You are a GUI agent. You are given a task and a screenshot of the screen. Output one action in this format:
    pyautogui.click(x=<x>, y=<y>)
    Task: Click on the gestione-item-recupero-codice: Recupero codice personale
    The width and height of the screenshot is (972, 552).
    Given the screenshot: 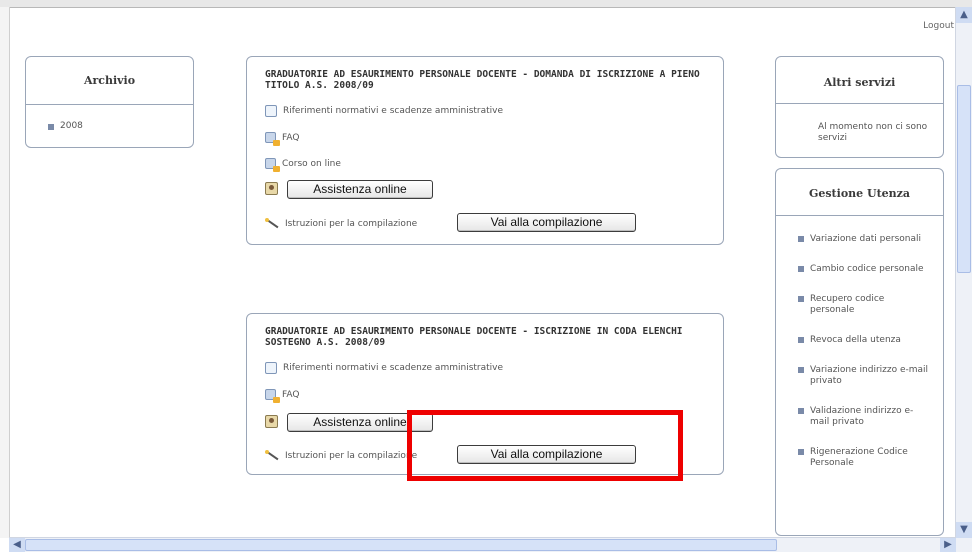 What is the action you would take?
    pyautogui.click(x=870, y=305)
    